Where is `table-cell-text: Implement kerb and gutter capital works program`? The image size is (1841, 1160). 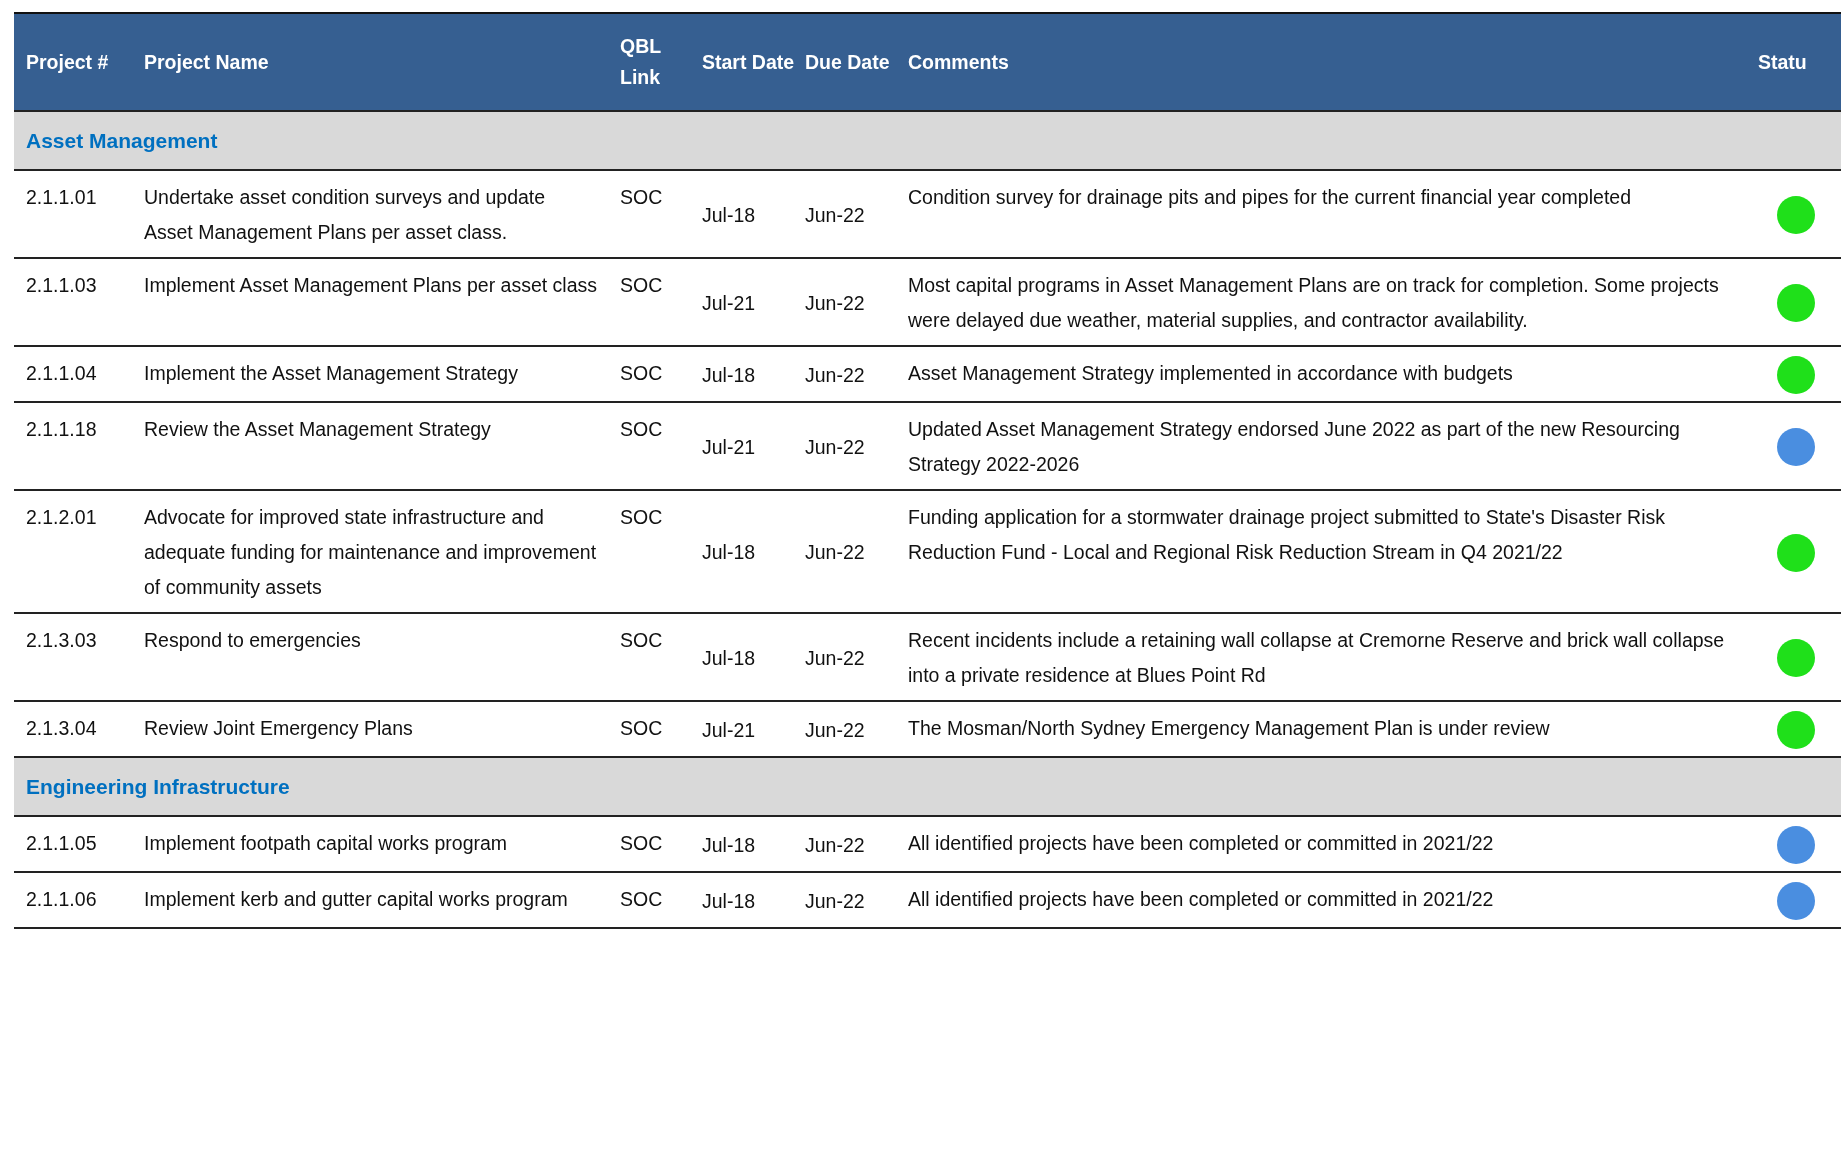 table-cell-text: Implement kerb and gutter capital works program is located at coordinates (356, 899).